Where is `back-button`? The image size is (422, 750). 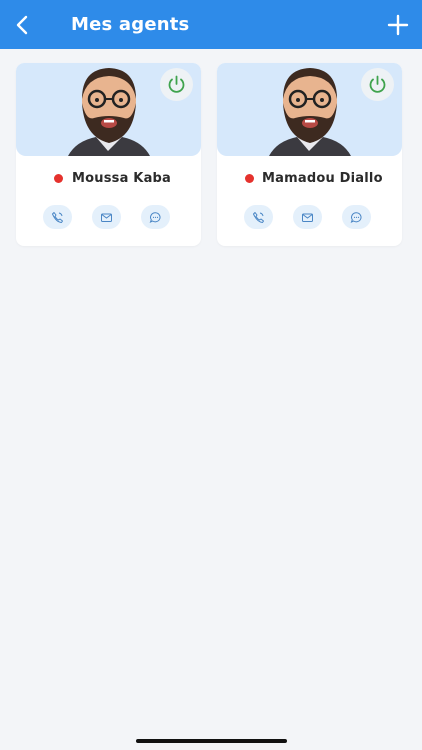
back-button is located at coordinates (23, 25).